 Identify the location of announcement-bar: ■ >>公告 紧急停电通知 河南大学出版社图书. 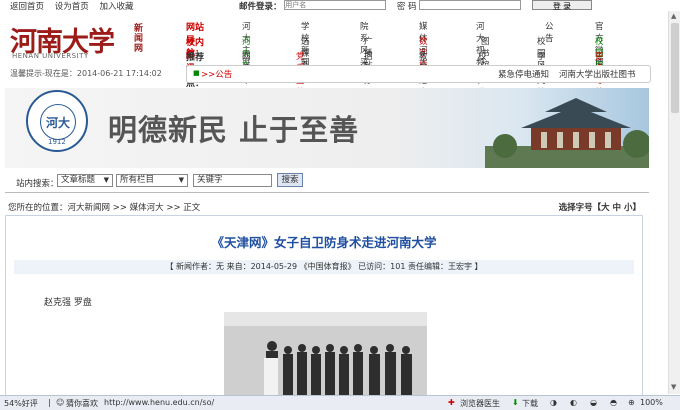
(418, 74).